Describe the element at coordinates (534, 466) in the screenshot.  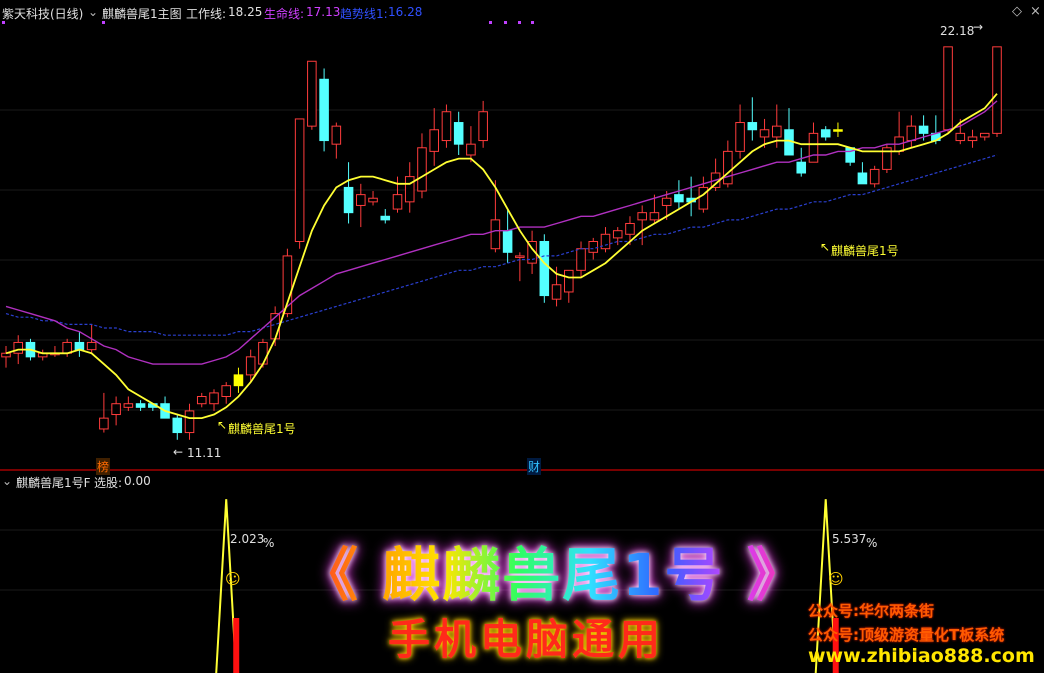
I see `event-tag: 财` at that location.